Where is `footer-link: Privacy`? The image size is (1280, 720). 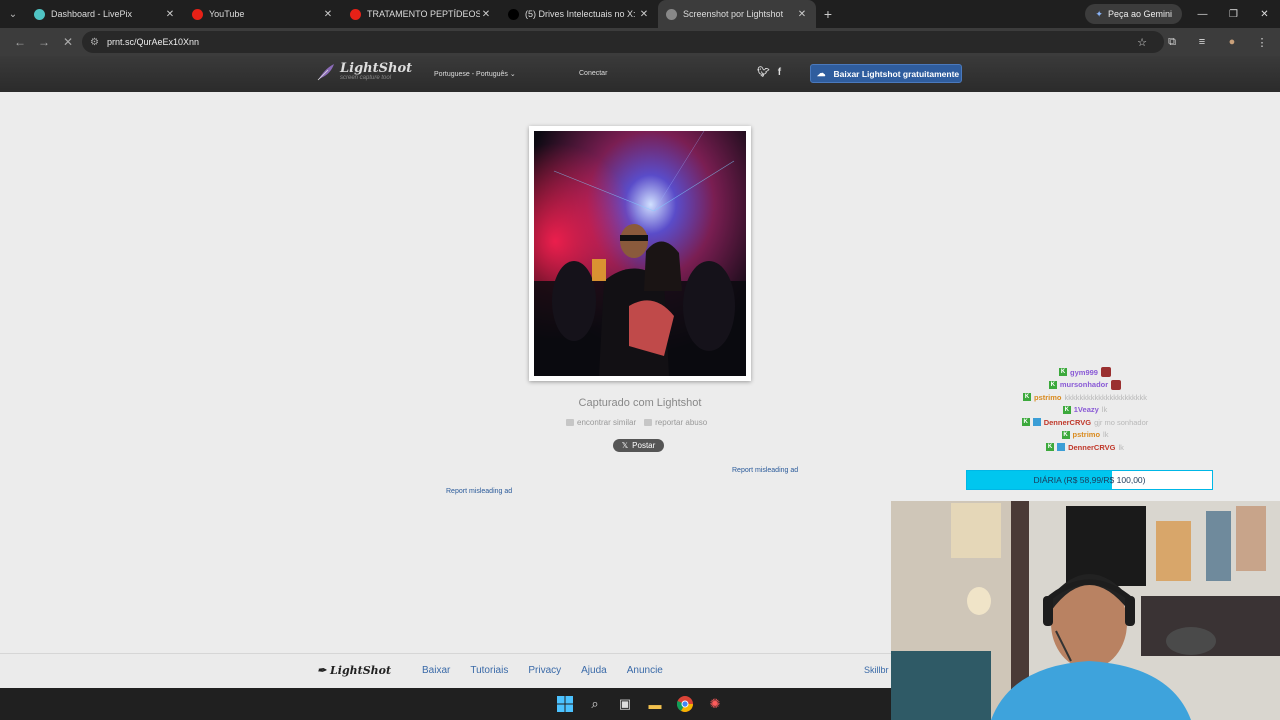 footer-link: Privacy is located at coordinates (544, 670).